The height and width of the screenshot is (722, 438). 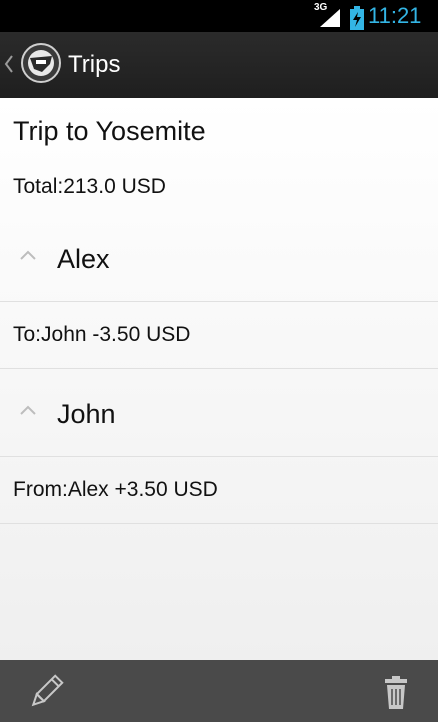 I want to click on person-name: Alex, so click(x=83, y=259).